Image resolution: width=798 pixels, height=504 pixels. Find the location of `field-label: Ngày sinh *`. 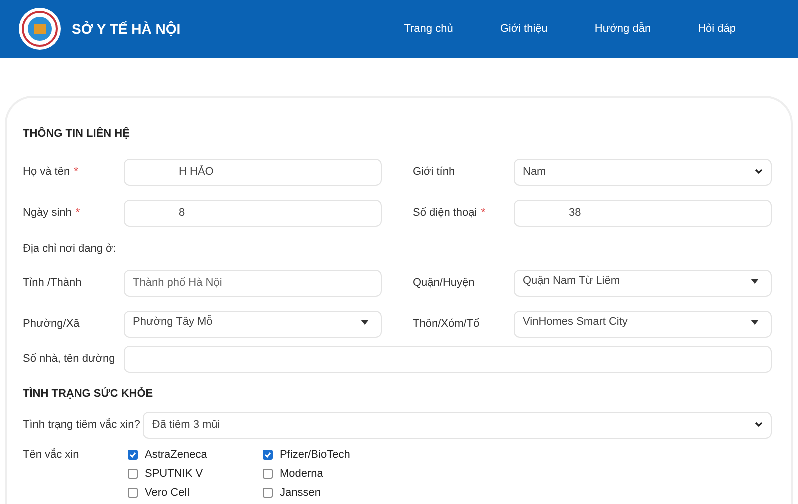

field-label: Ngày sinh * is located at coordinates (52, 213).